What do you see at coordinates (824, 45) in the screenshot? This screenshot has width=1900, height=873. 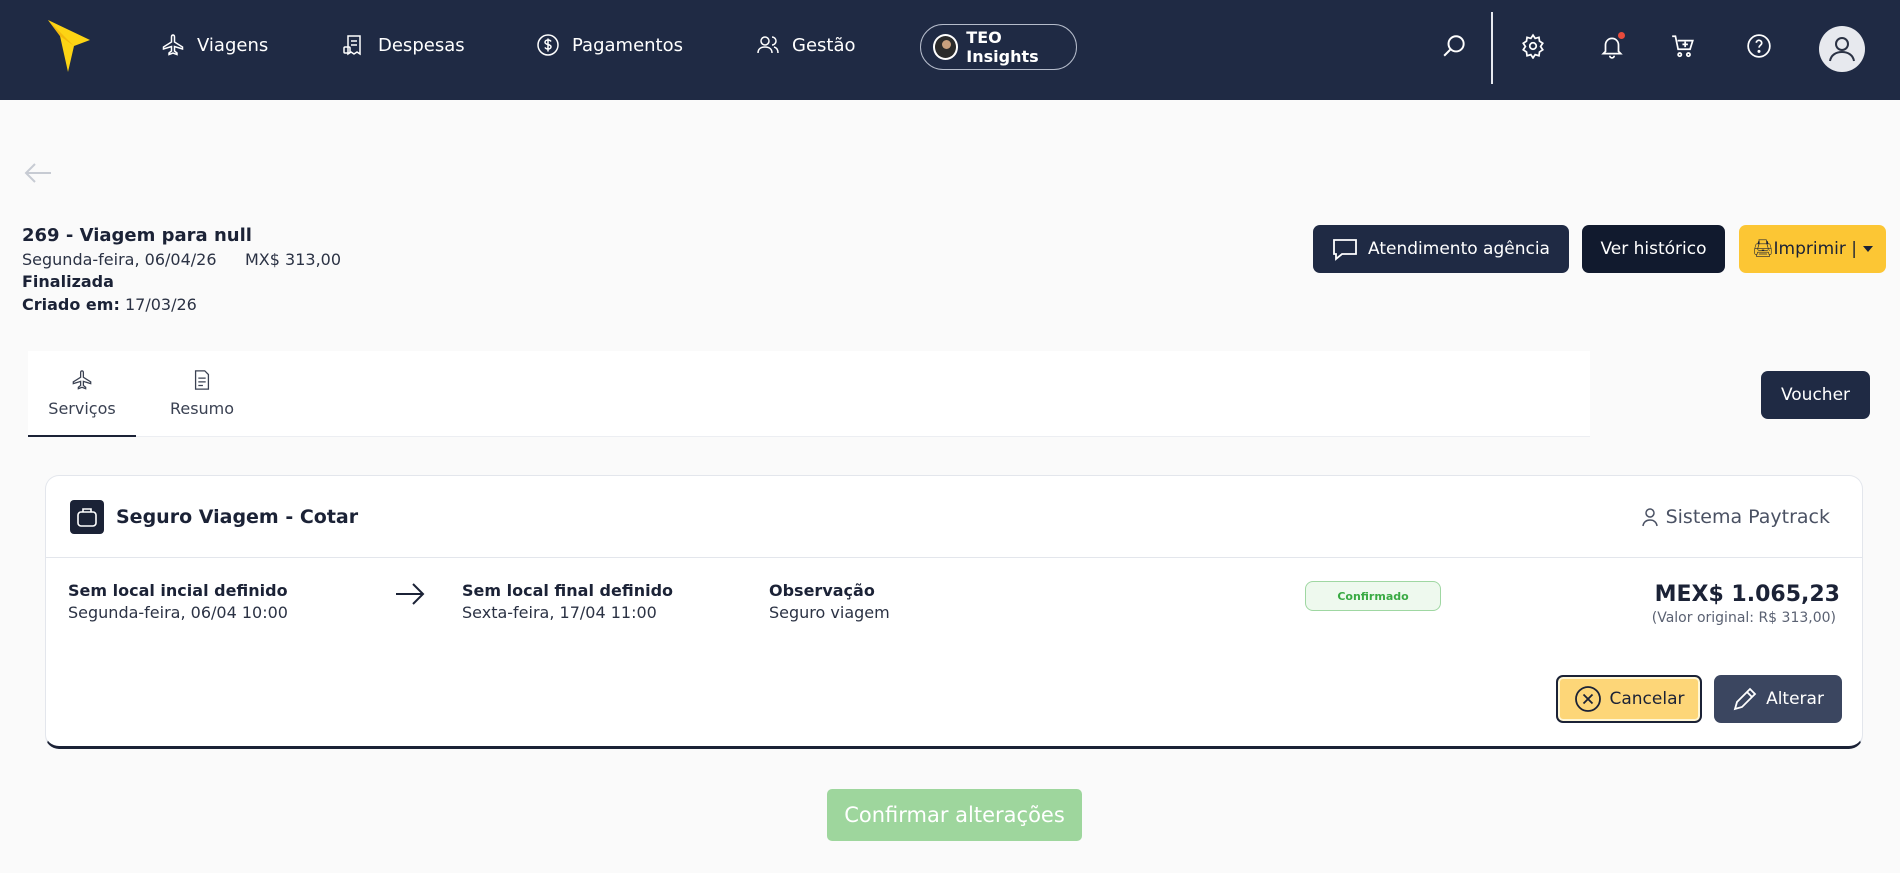 I see `nav-gestao-label: Gestão` at bounding box center [824, 45].